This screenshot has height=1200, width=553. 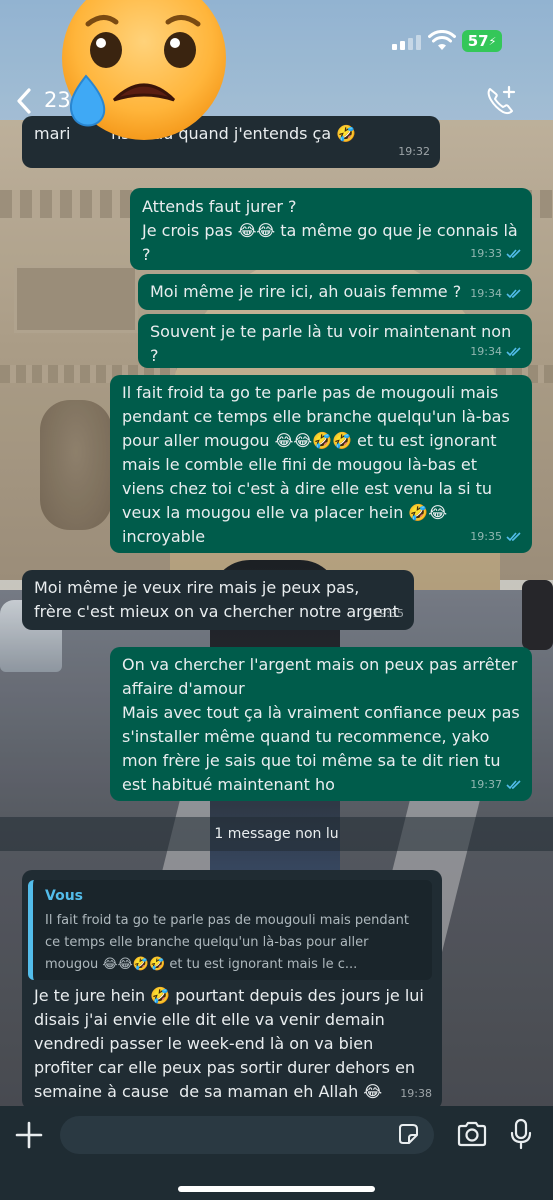 I want to click on composer-bar, so click(x=276, y=1153).